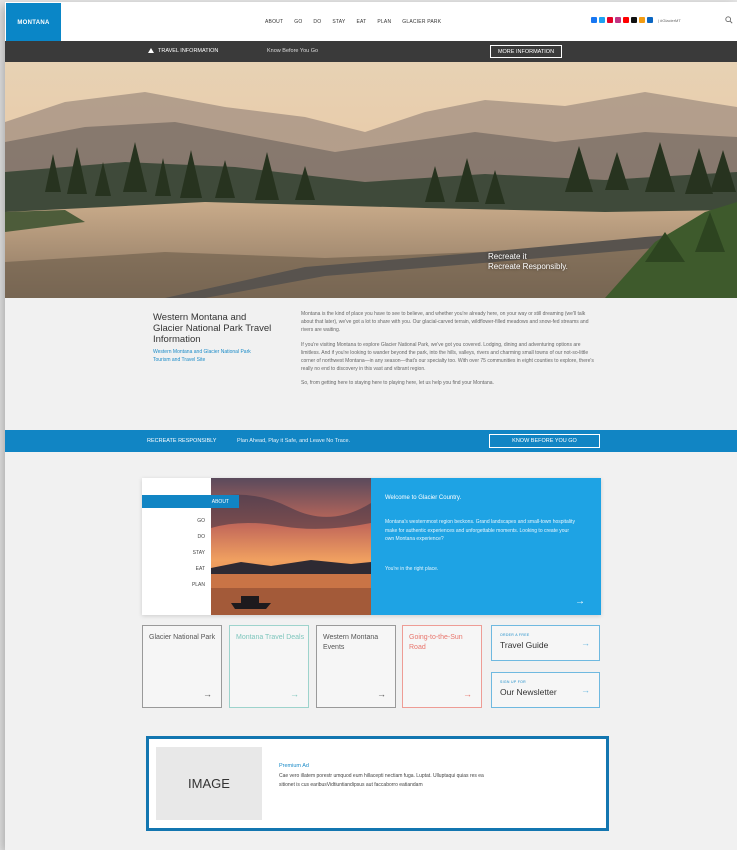 Image resolution: width=737 pixels, height=850 pixels. Describe the element at coordinates (198, 585) in the screenshot. I see `menu-item-plan: PLAN` at that location.